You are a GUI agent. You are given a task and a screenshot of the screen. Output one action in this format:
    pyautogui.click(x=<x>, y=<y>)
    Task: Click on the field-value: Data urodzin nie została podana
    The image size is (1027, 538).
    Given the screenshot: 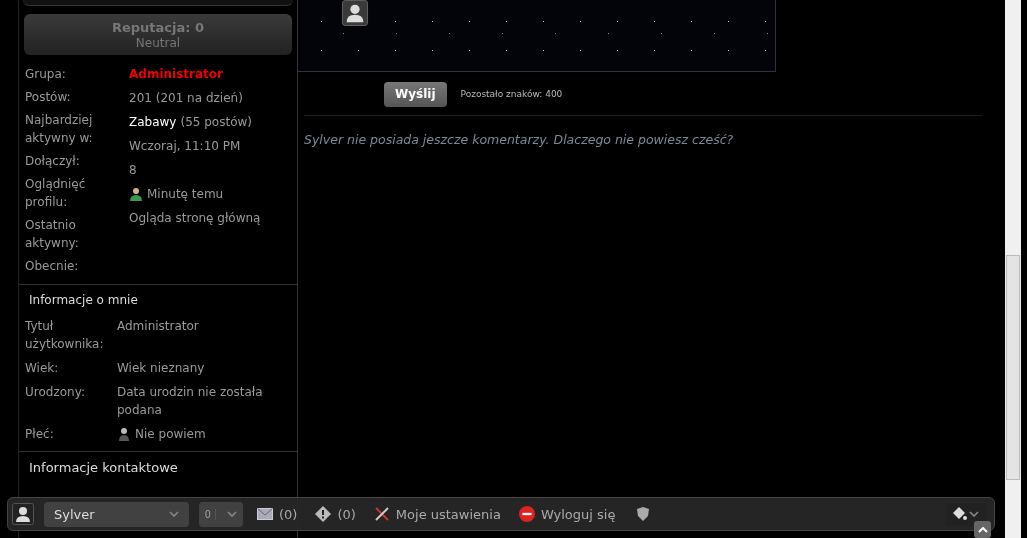 What is the action you would take?
    pyautogui.click(x=190, y=401)
    